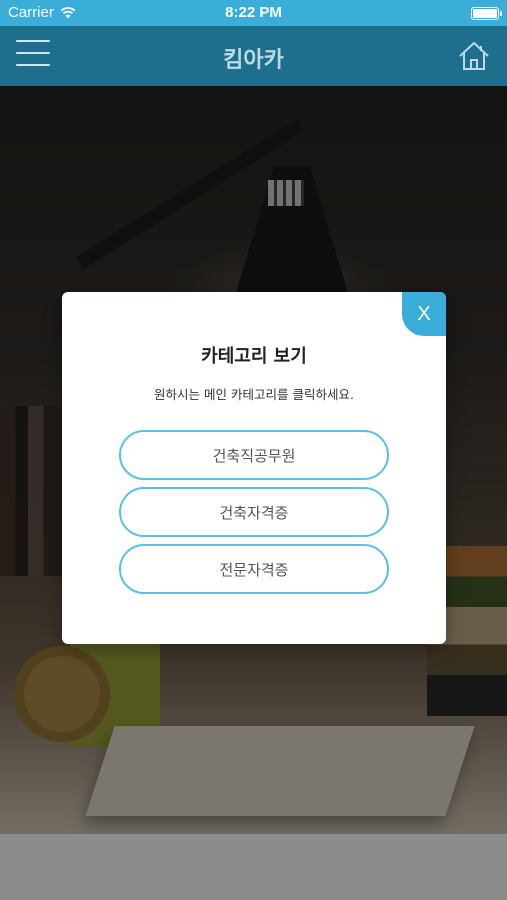  What do you see at coordinates (254, 356) in the screenshot?
I see `dialog-title: 카테고리 보기` at bounding box center [254, 356].